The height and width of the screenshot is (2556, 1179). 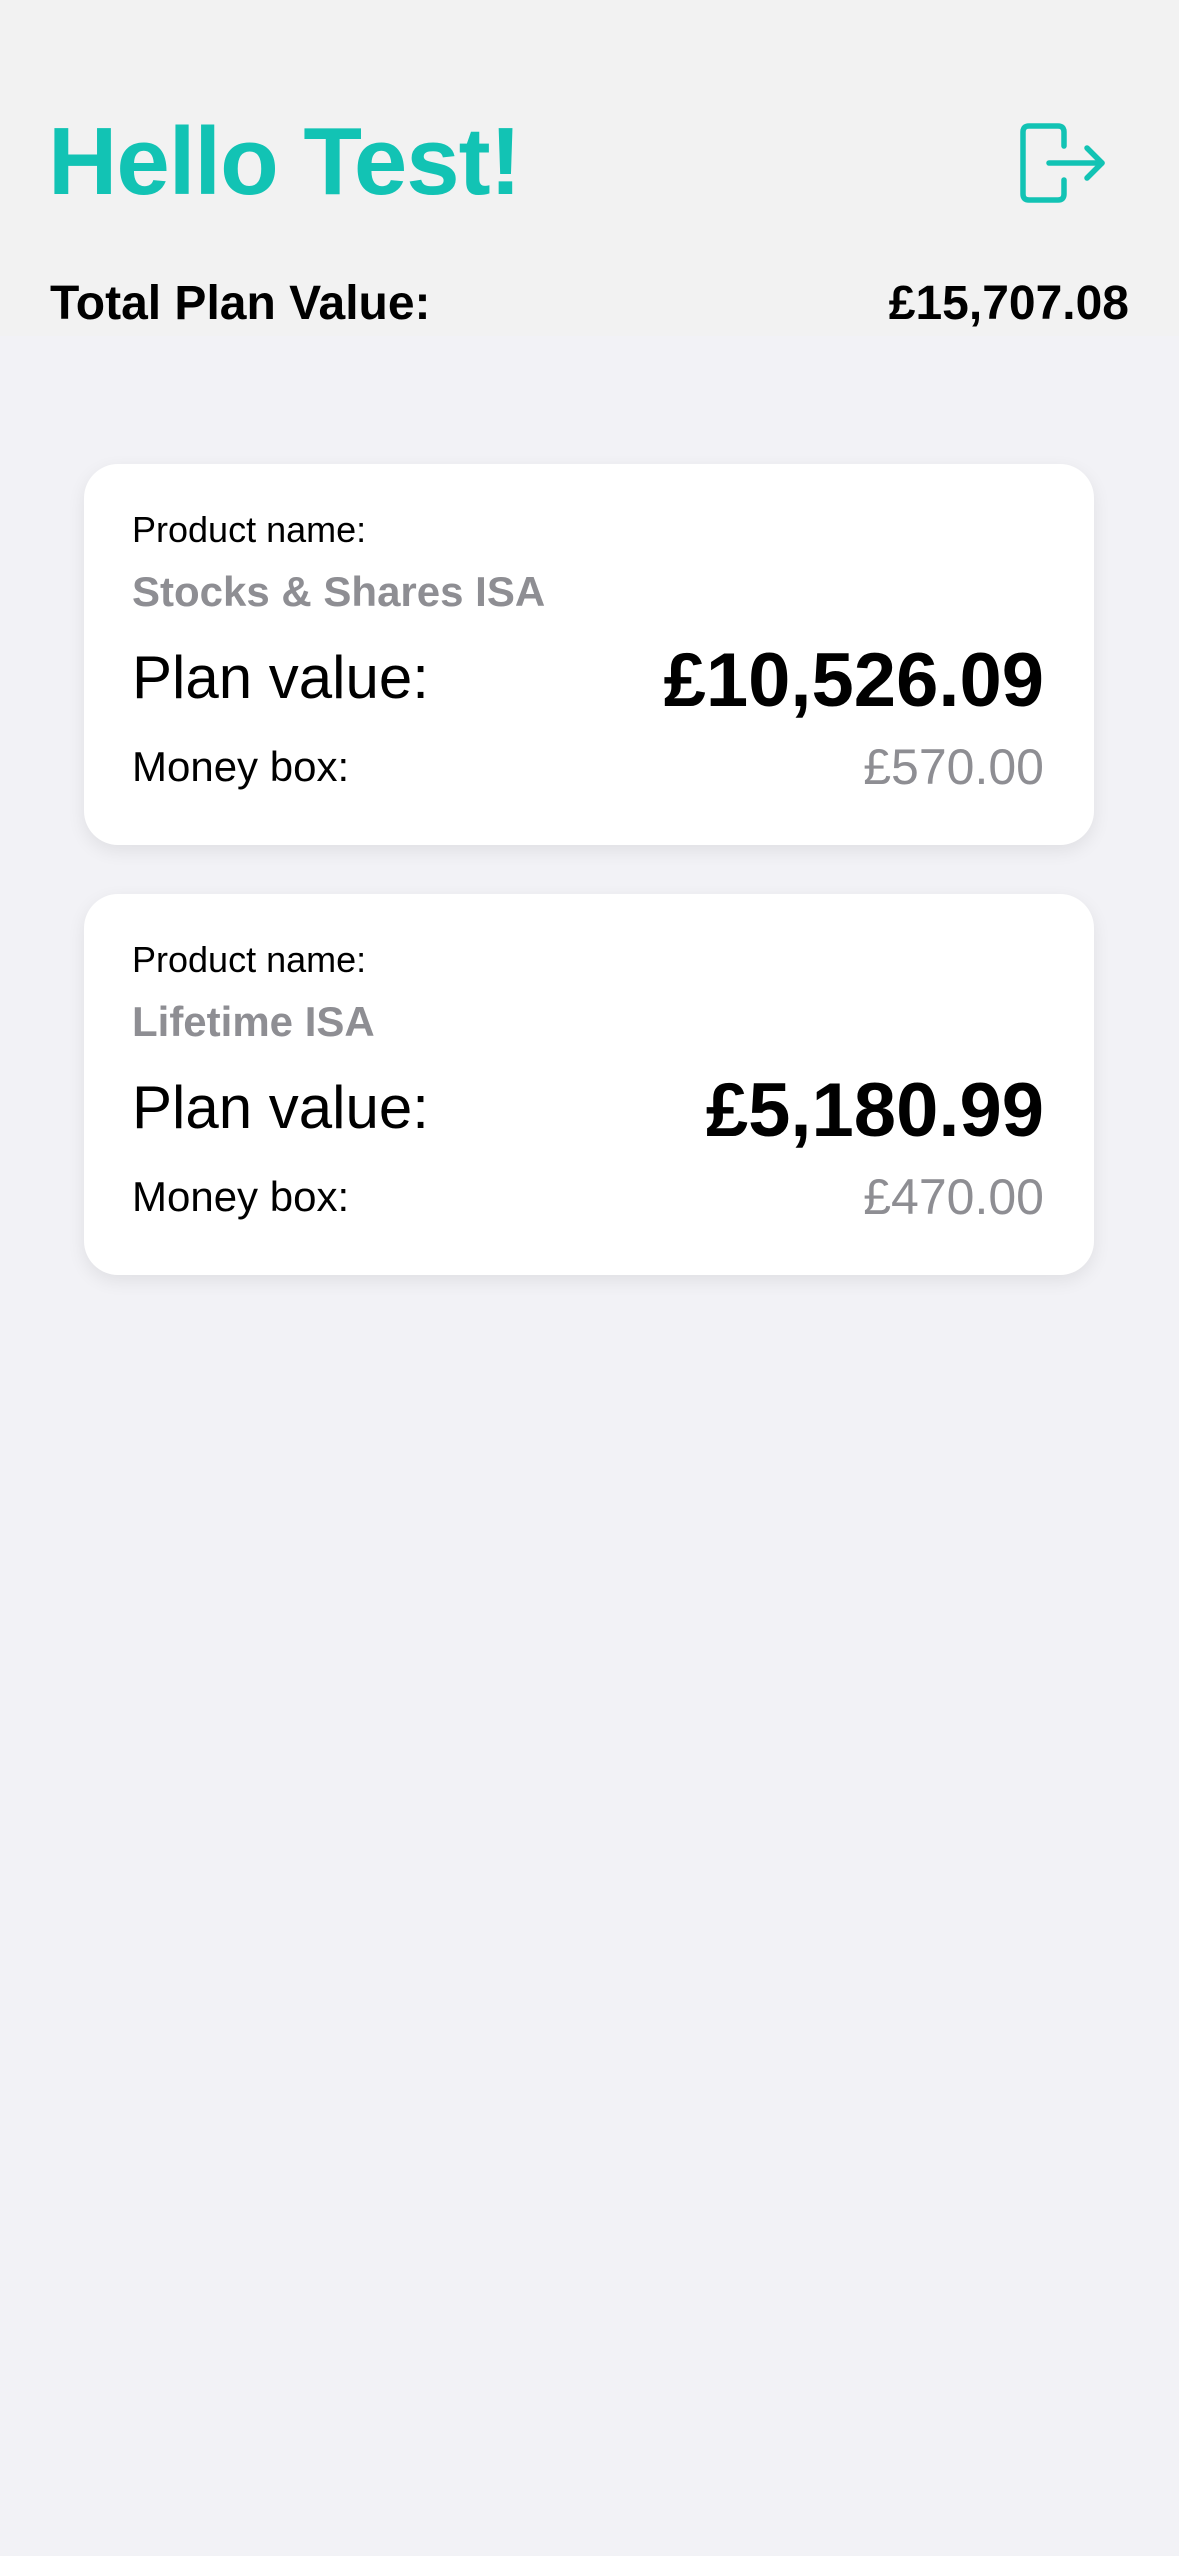 What do you see at coordinates (285, 161) in the screenshot?
I see `greeting-title: Hello Test!` at bounding box center [285, 161].